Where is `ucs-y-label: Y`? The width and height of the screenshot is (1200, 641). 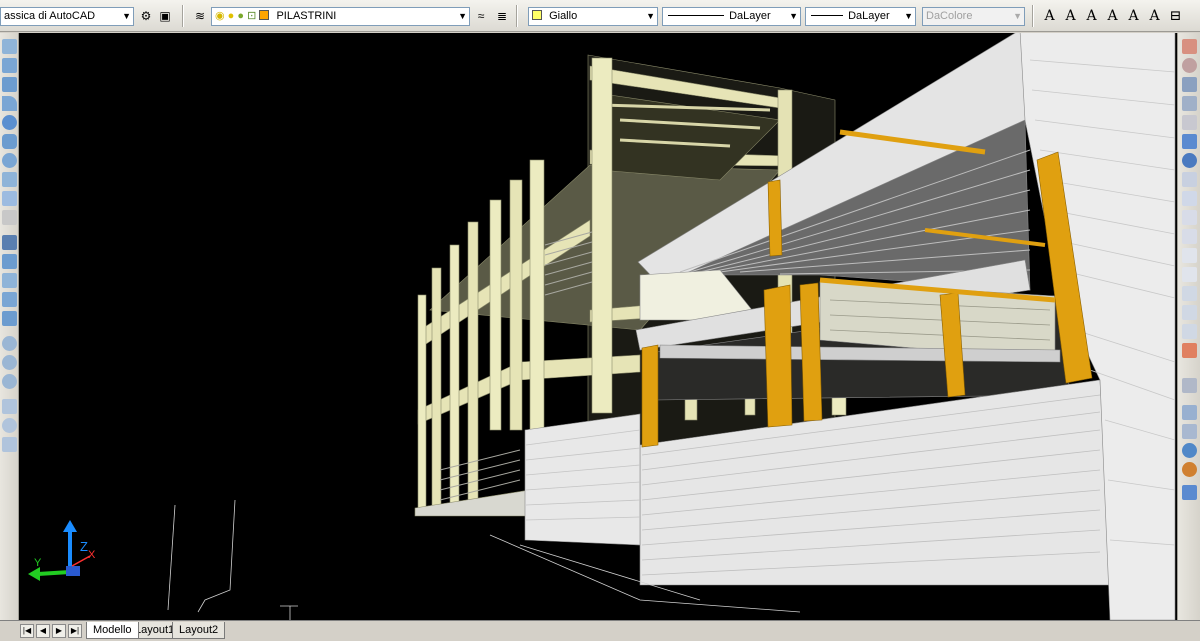
ucs-y-label: Y is located at coordinates (38, 563).